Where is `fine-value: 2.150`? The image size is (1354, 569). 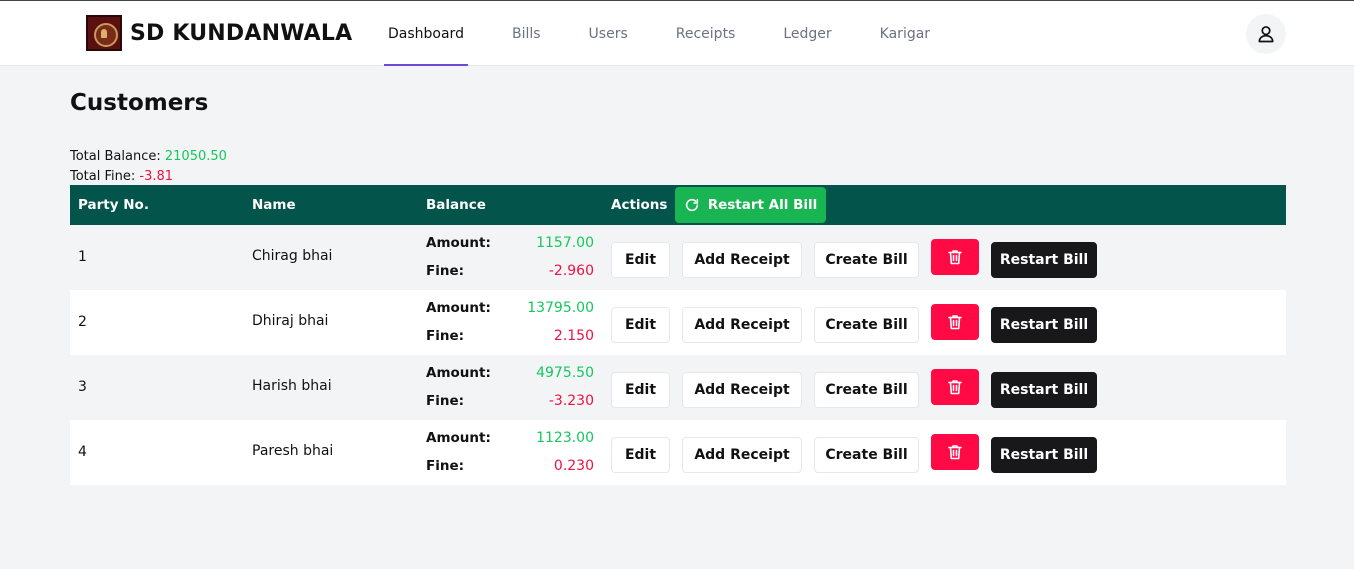
fine-value: 2.150 is located at coordinates (573, 336).